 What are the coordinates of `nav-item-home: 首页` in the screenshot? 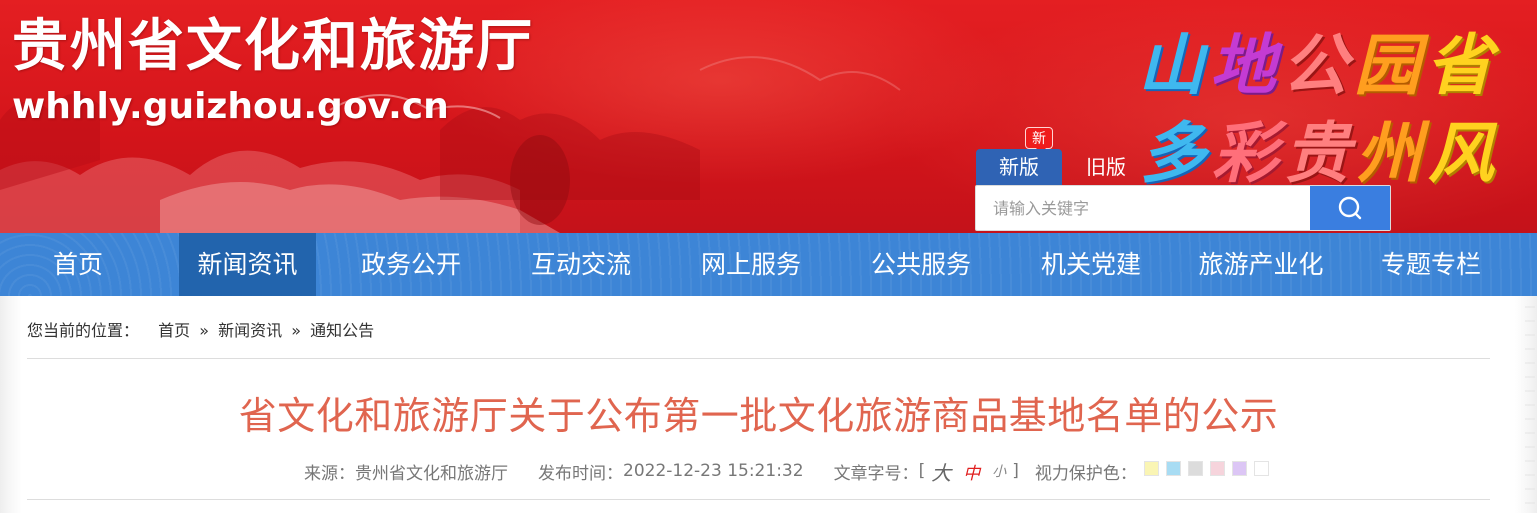 It's located at (78, 264).